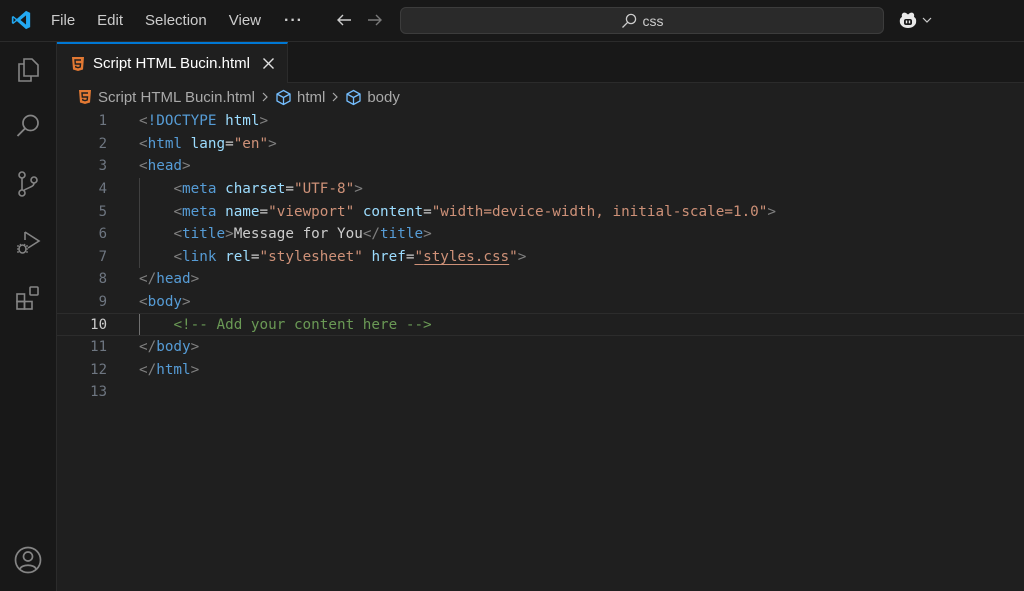 The image size is (1024, 591). I want to click on explorer-icon, so click(28, 70).